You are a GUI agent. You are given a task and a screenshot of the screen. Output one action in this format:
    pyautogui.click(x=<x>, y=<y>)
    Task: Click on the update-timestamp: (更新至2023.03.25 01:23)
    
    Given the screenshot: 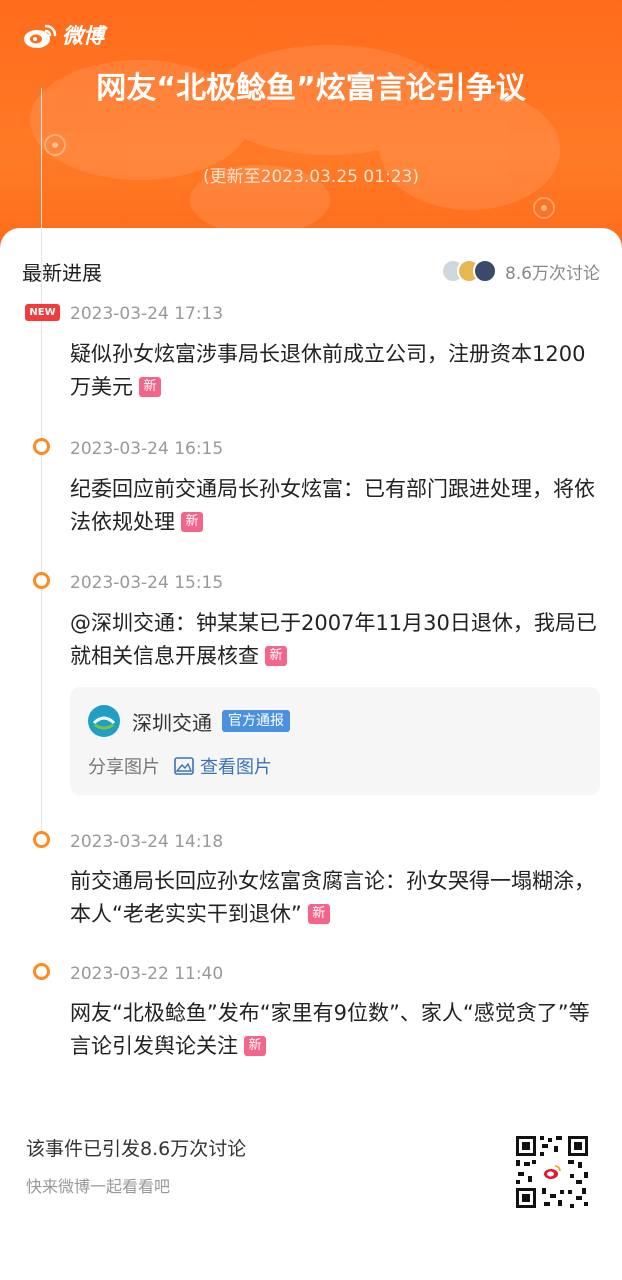 What is the action you would take?
    pyautogui.click(x=311, y=177)
    